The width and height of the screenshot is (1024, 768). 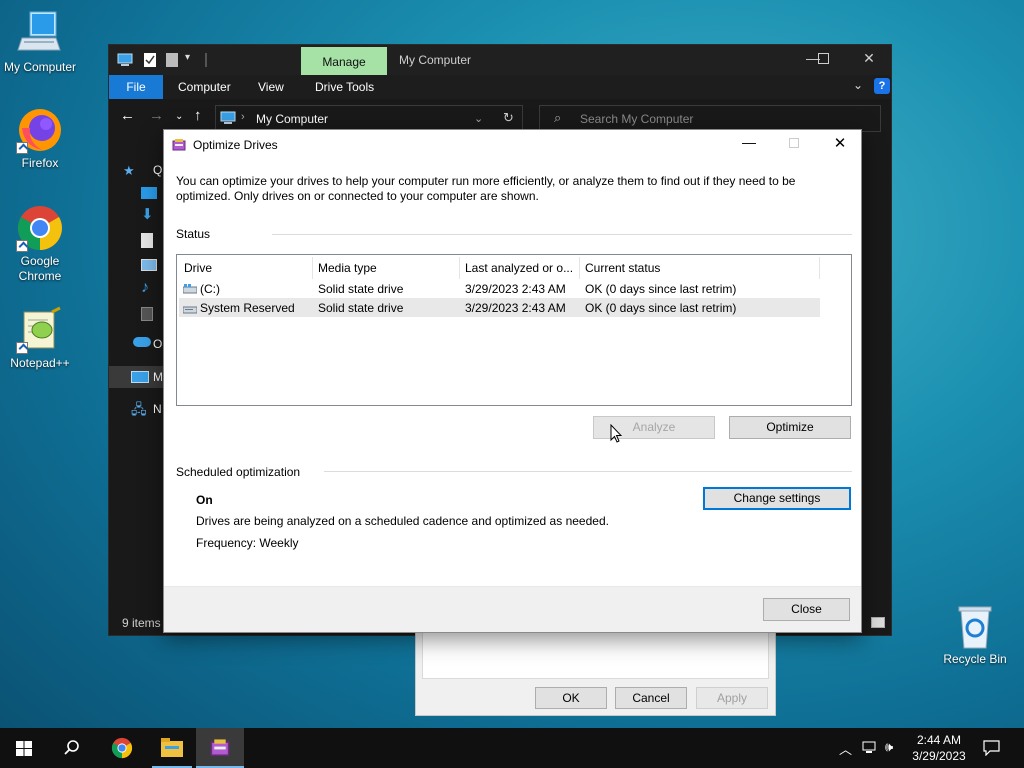 What do you see at coordinates (991, 748) in the screenshot?
I see `notification-icon` at bounding box center [991, 748].